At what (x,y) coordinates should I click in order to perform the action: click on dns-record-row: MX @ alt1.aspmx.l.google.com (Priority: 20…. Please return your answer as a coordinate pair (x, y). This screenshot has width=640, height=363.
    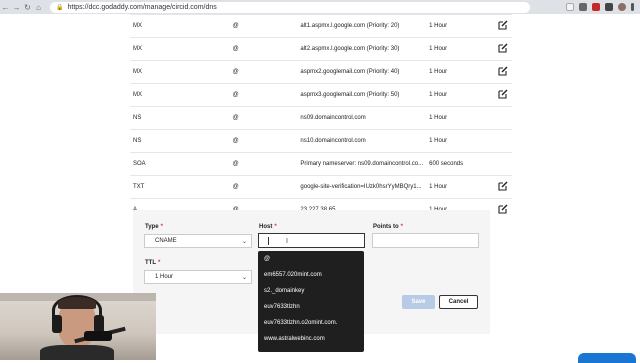
    Looking at the image, I should click on (321, 26).